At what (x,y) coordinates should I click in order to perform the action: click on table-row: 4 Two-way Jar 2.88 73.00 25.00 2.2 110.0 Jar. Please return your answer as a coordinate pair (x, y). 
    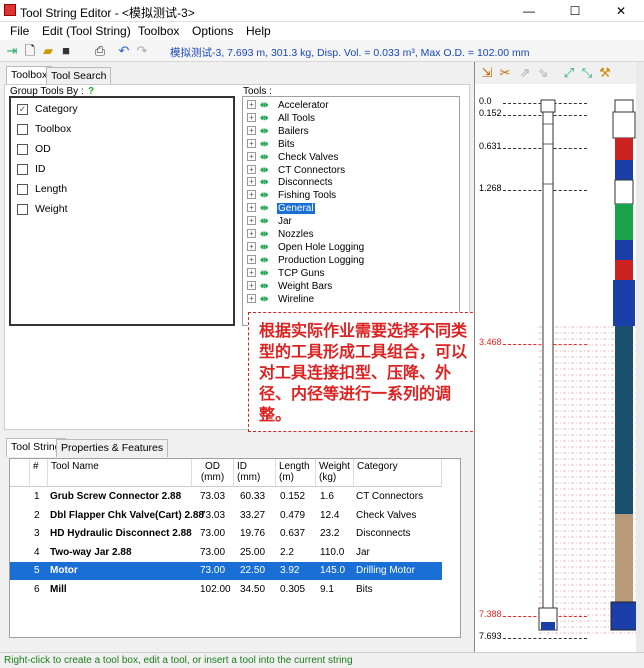
    Looking at the image, I should click on (226, 553).